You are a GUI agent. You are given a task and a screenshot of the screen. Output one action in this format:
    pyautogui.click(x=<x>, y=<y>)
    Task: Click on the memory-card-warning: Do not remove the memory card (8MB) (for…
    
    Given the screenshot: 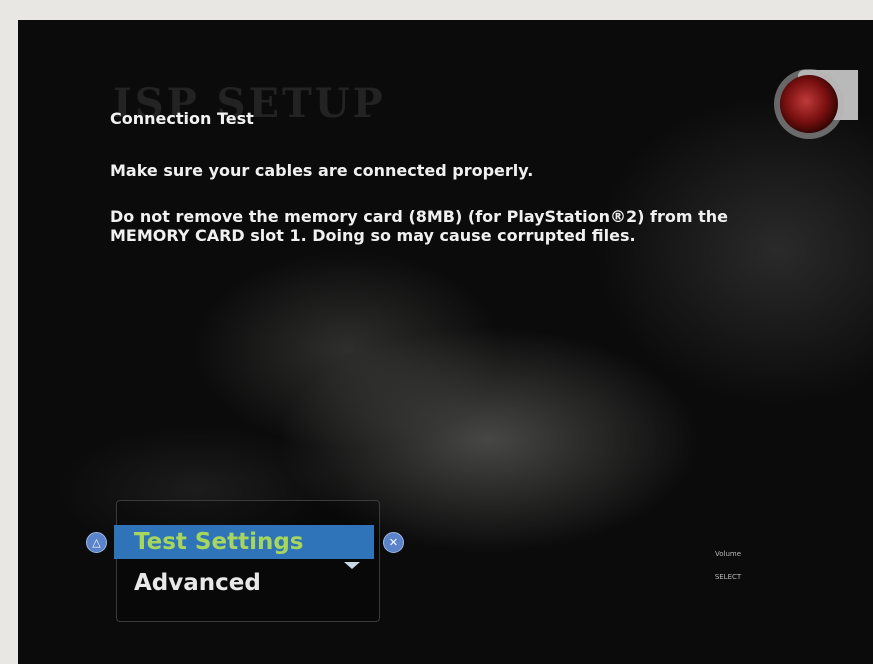 What is the action you would take?
    pyautogui.click(x=419, y=226)
    